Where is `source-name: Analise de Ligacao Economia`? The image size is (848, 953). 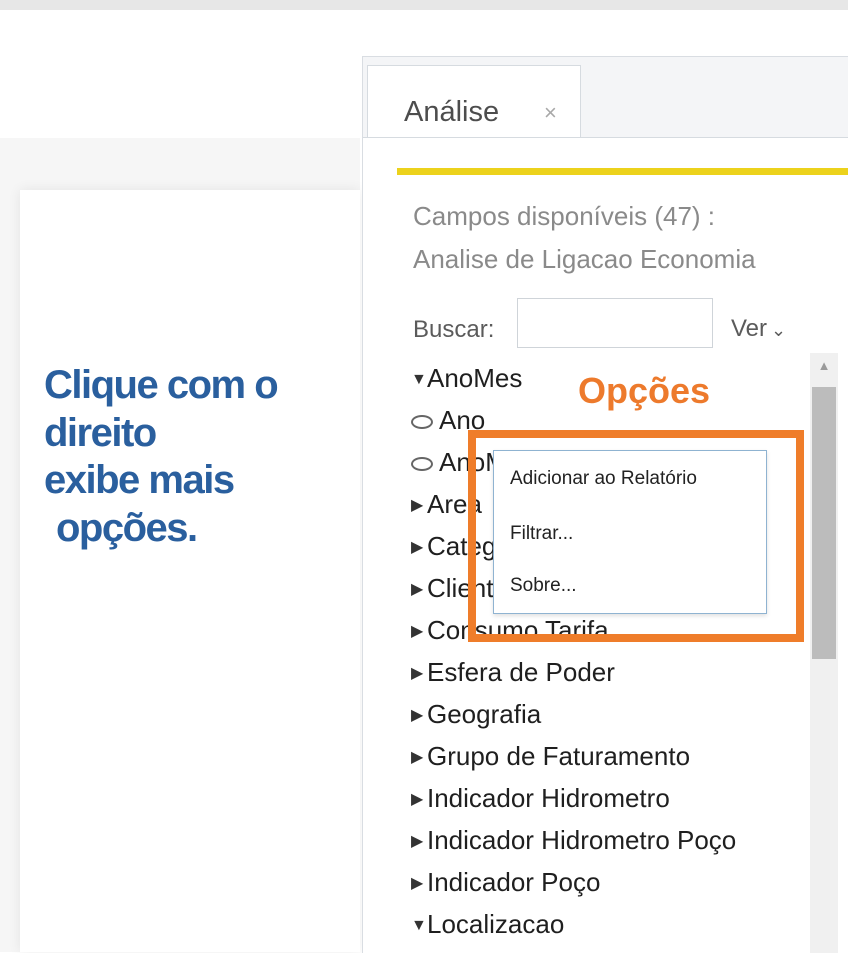 source-name: Analise de Ligacao Economia is located at coordinates (584, 259).